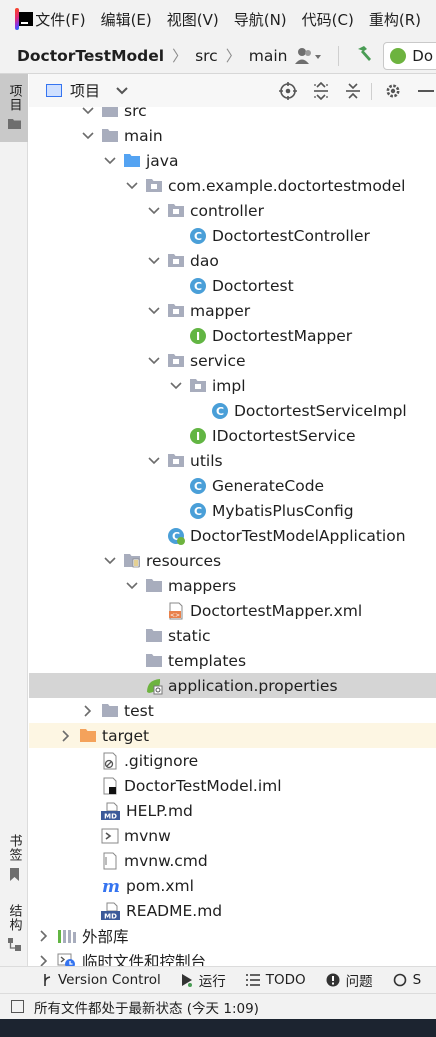 The width and height of the screenshot is (436, 1037). I want to click on run-icon, so click(186, 980).